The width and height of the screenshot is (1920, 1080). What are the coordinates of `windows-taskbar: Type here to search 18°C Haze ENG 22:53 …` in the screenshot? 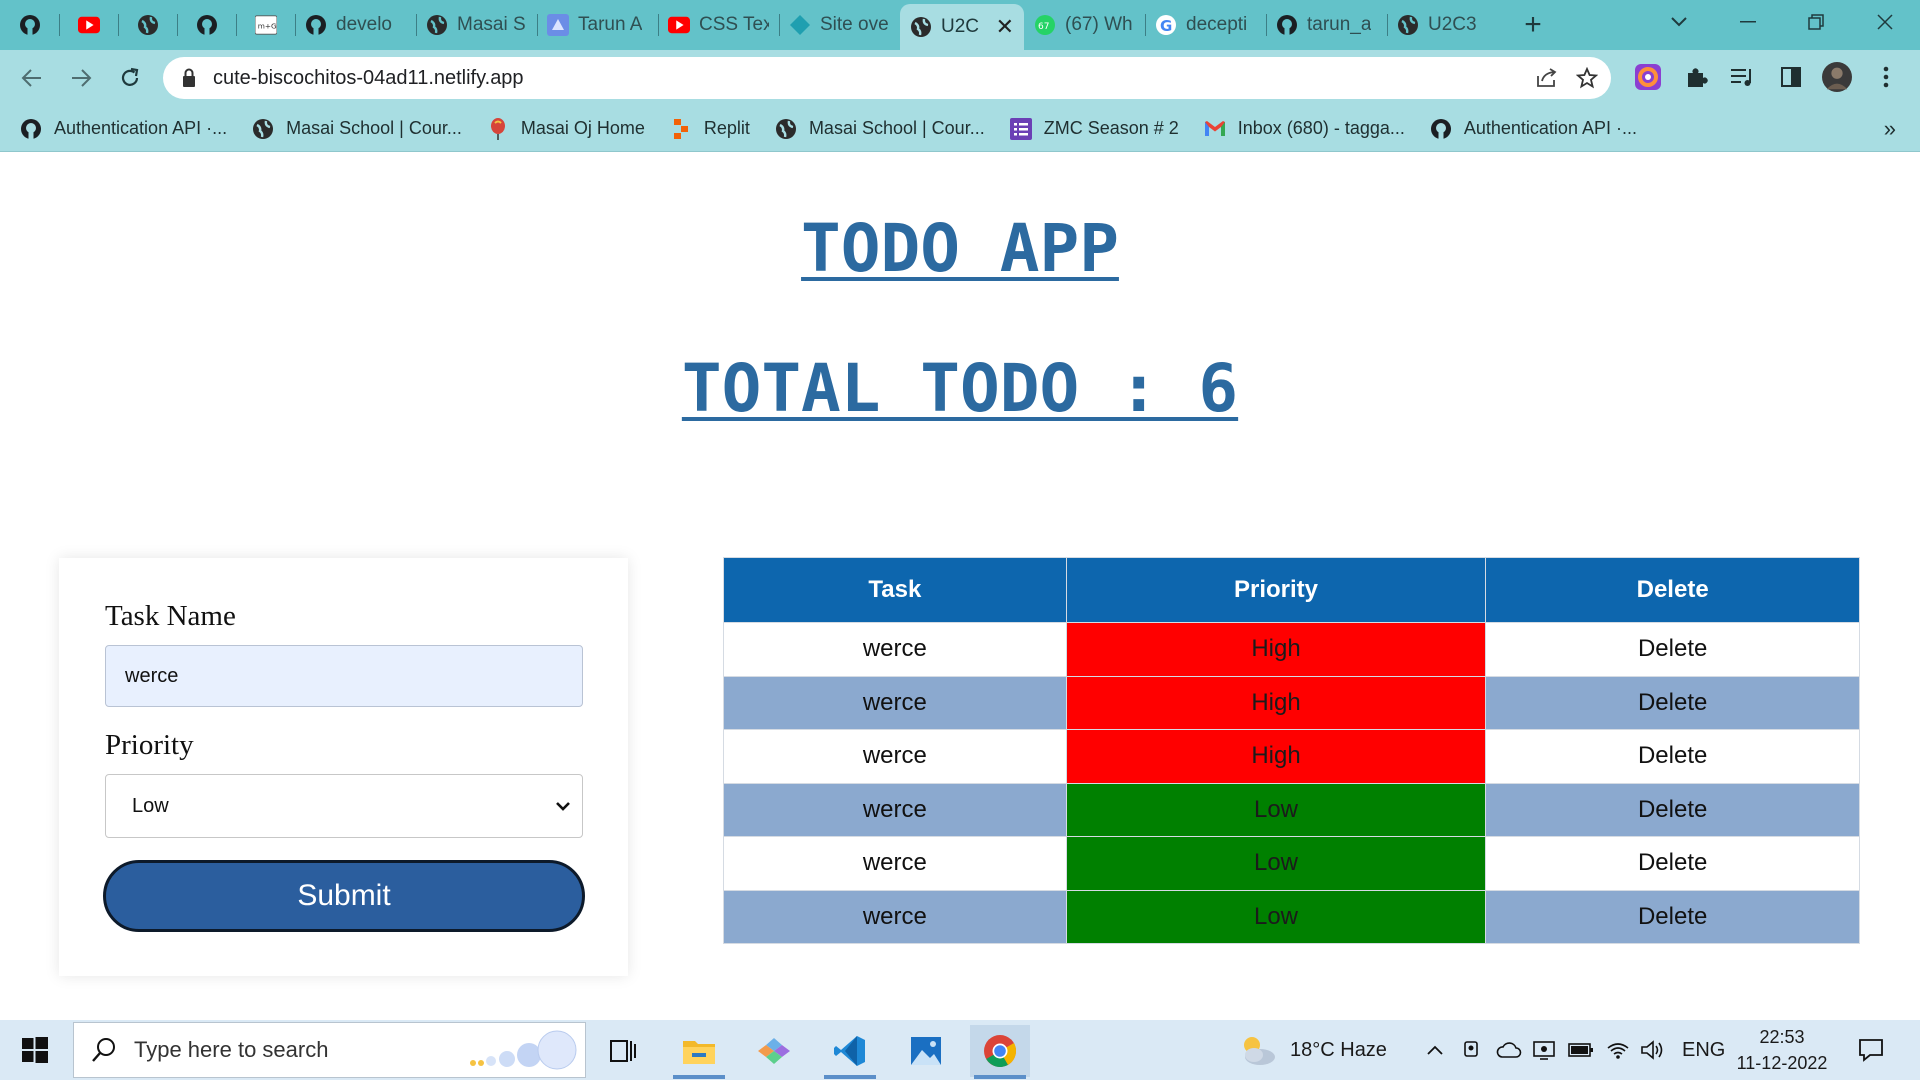 It's located at (960, 1050).